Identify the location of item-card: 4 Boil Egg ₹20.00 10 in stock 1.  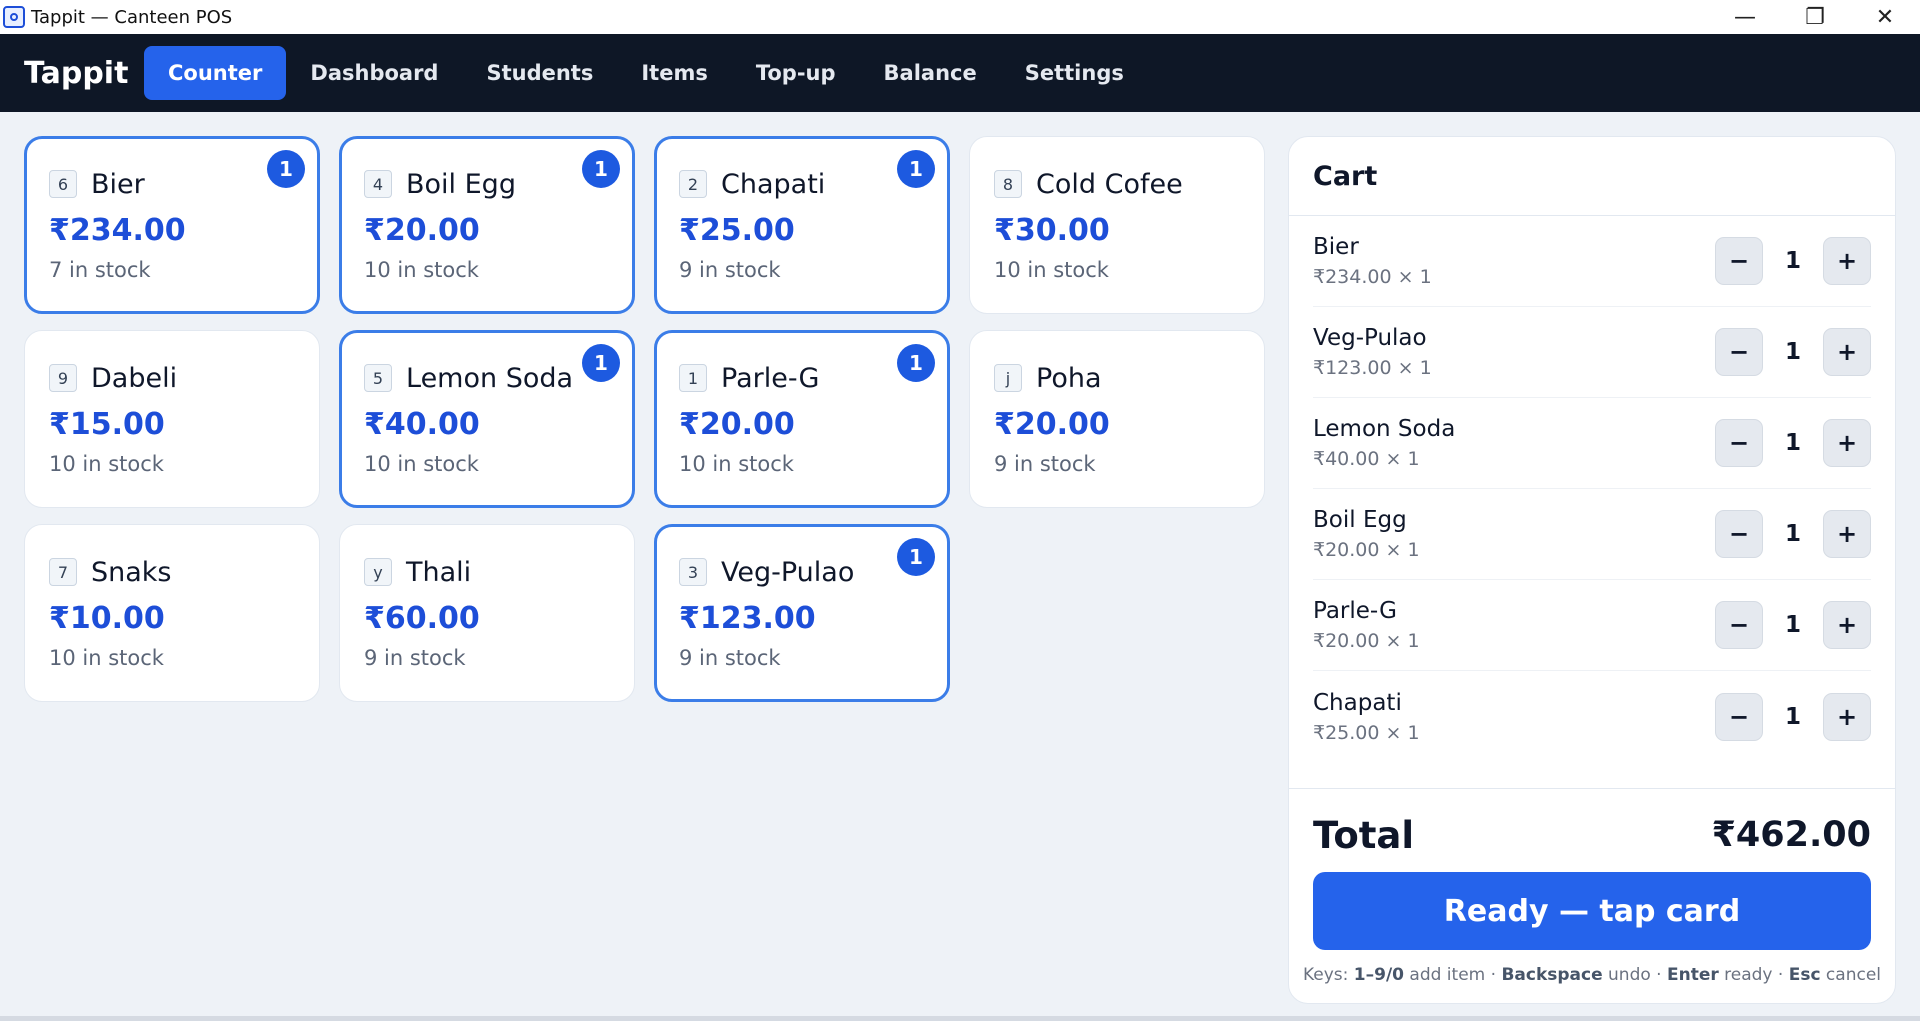
(487, 225).